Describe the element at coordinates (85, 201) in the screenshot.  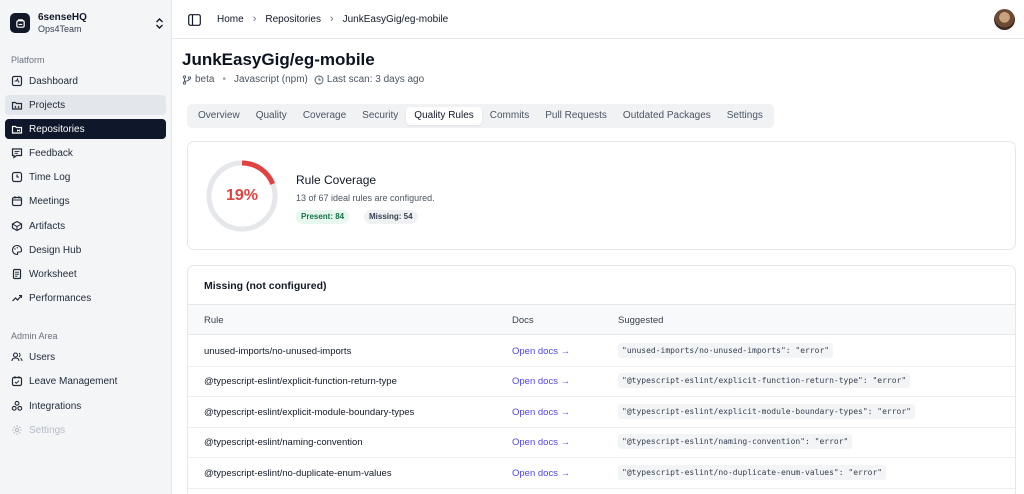
I see `sidebar-item-meetings: Meetings` at that location.